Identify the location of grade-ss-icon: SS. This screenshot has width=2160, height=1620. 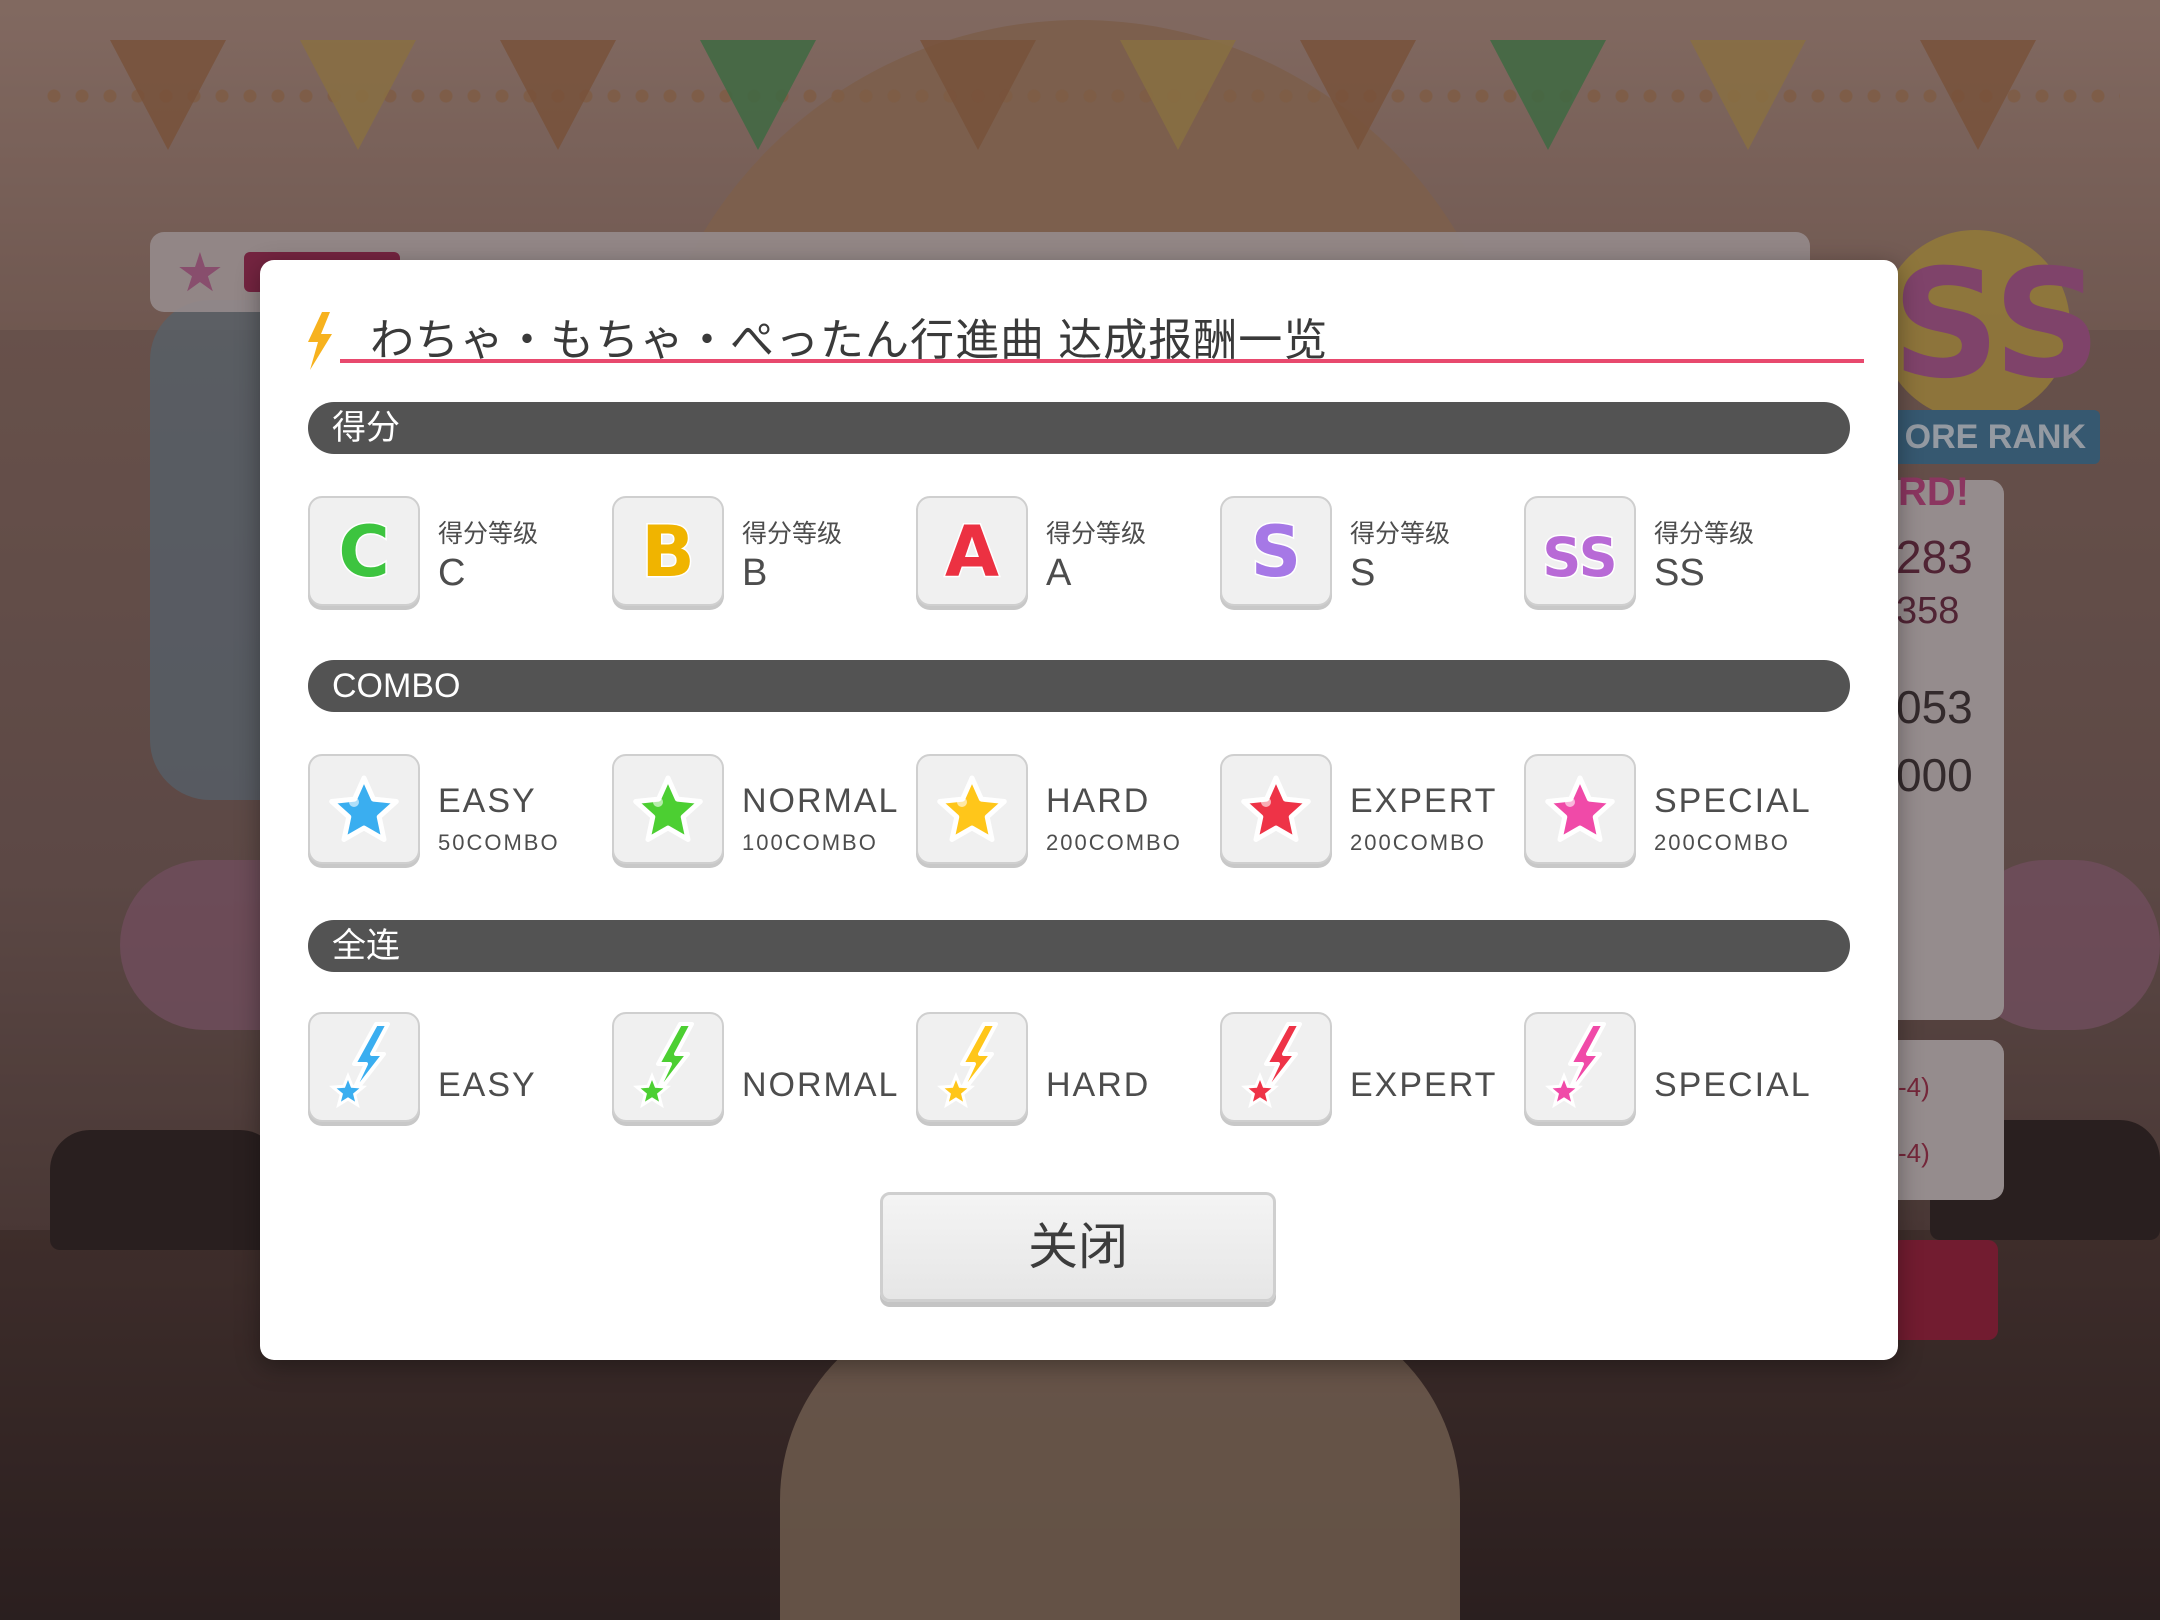
(1580, 551).